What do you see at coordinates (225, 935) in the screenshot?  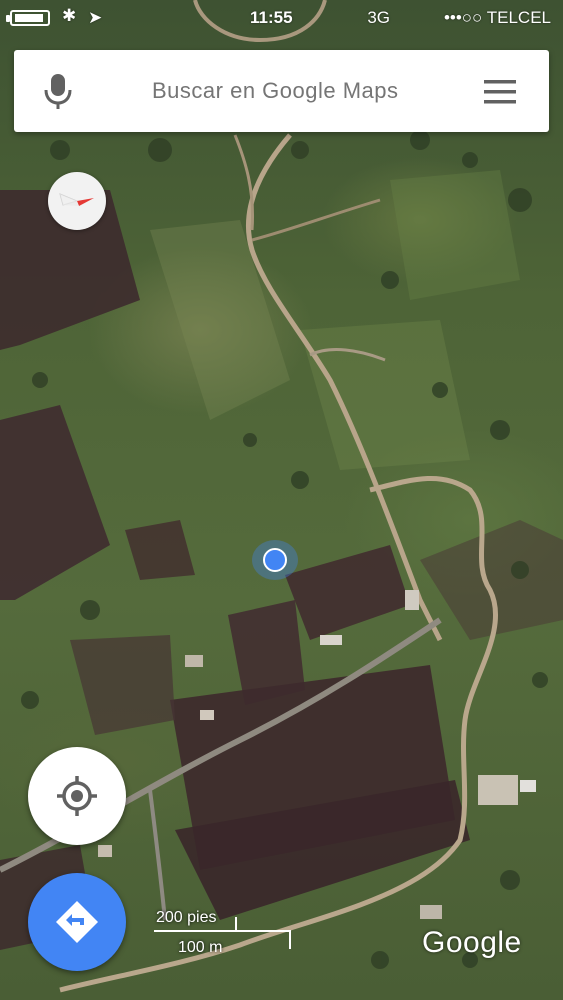 I see `map-scale: 200 pies 100 m` at bounding box center [225, 935].